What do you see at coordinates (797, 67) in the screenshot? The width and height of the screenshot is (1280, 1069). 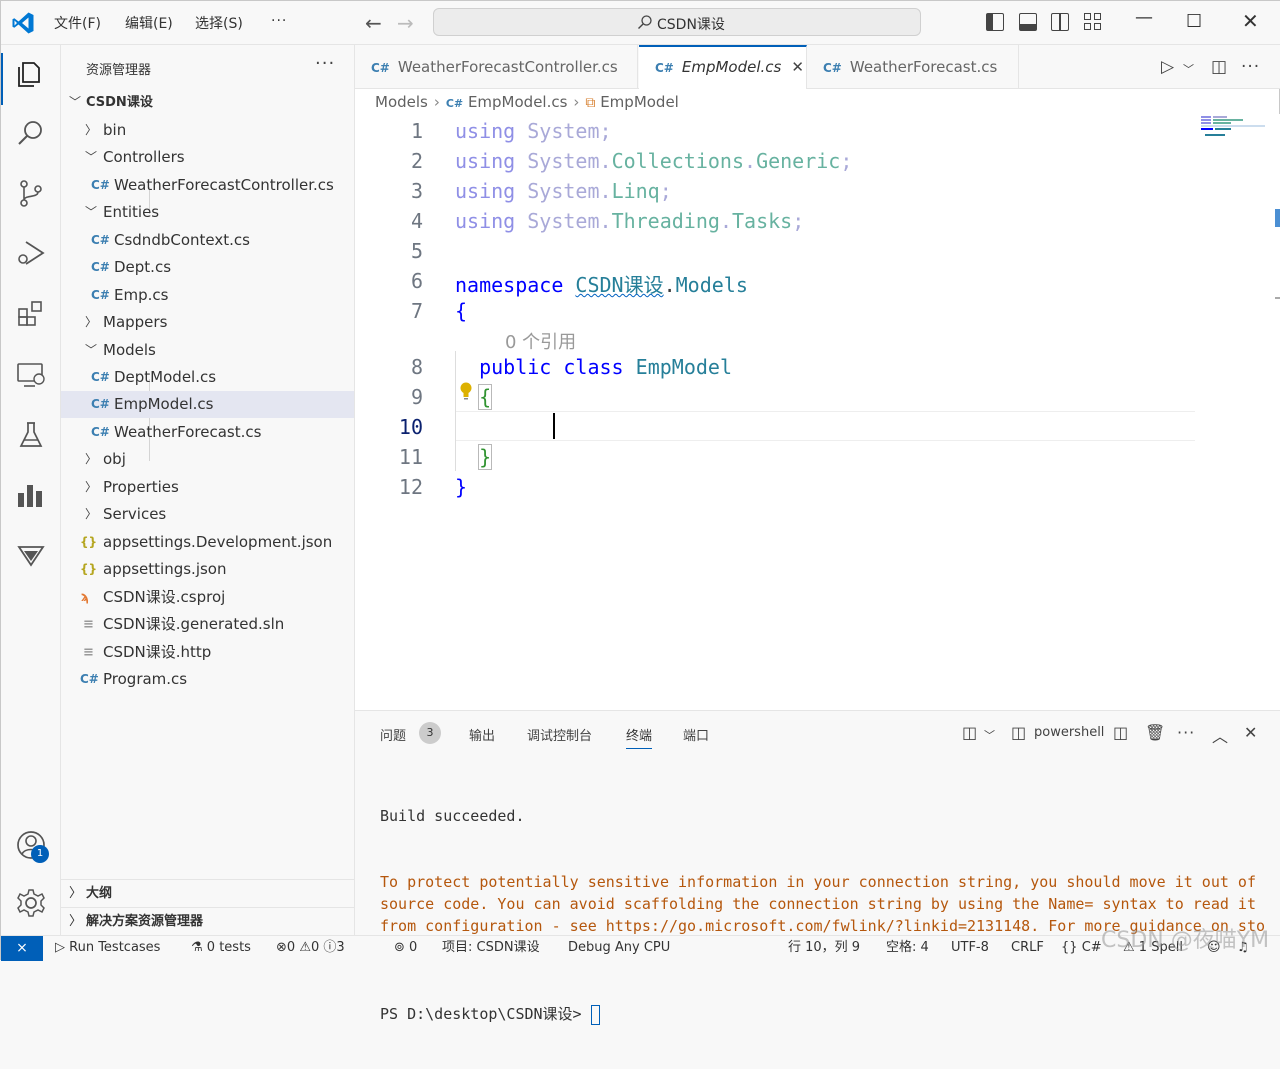 I see `close-tab-icon: ✕` at bounding box center [797, 67].